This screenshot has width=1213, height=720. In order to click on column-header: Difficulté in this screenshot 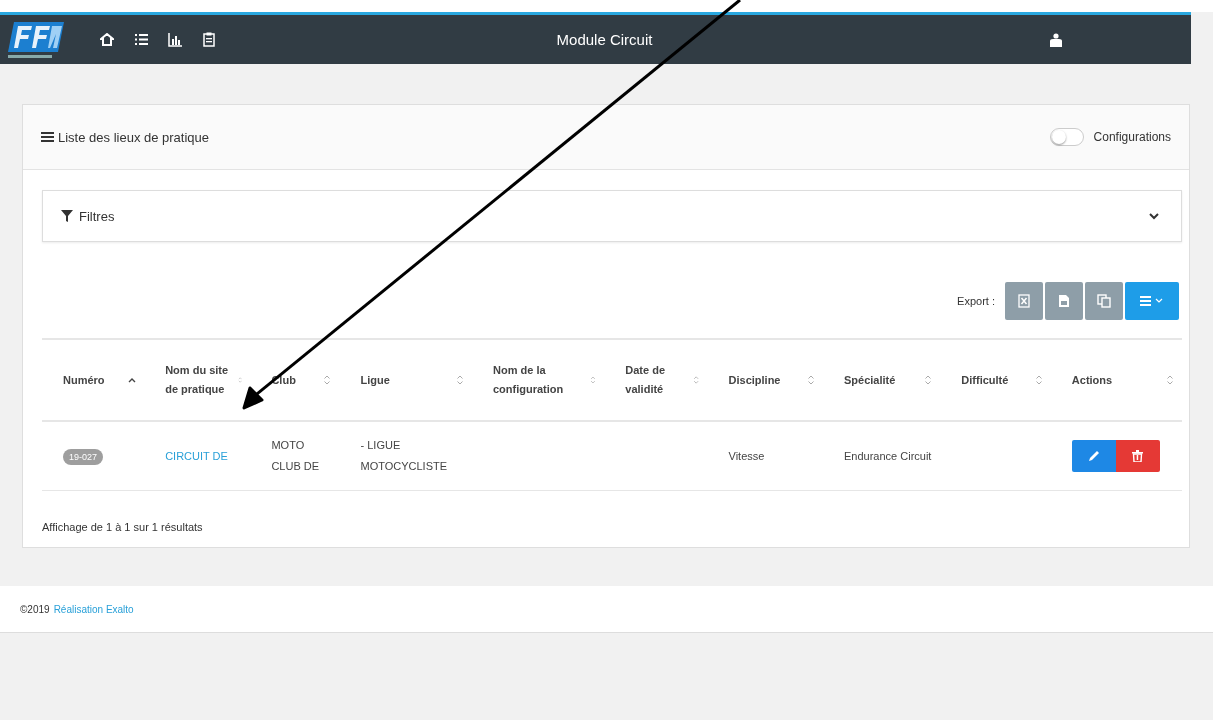, I will do `click(985, 380)`.